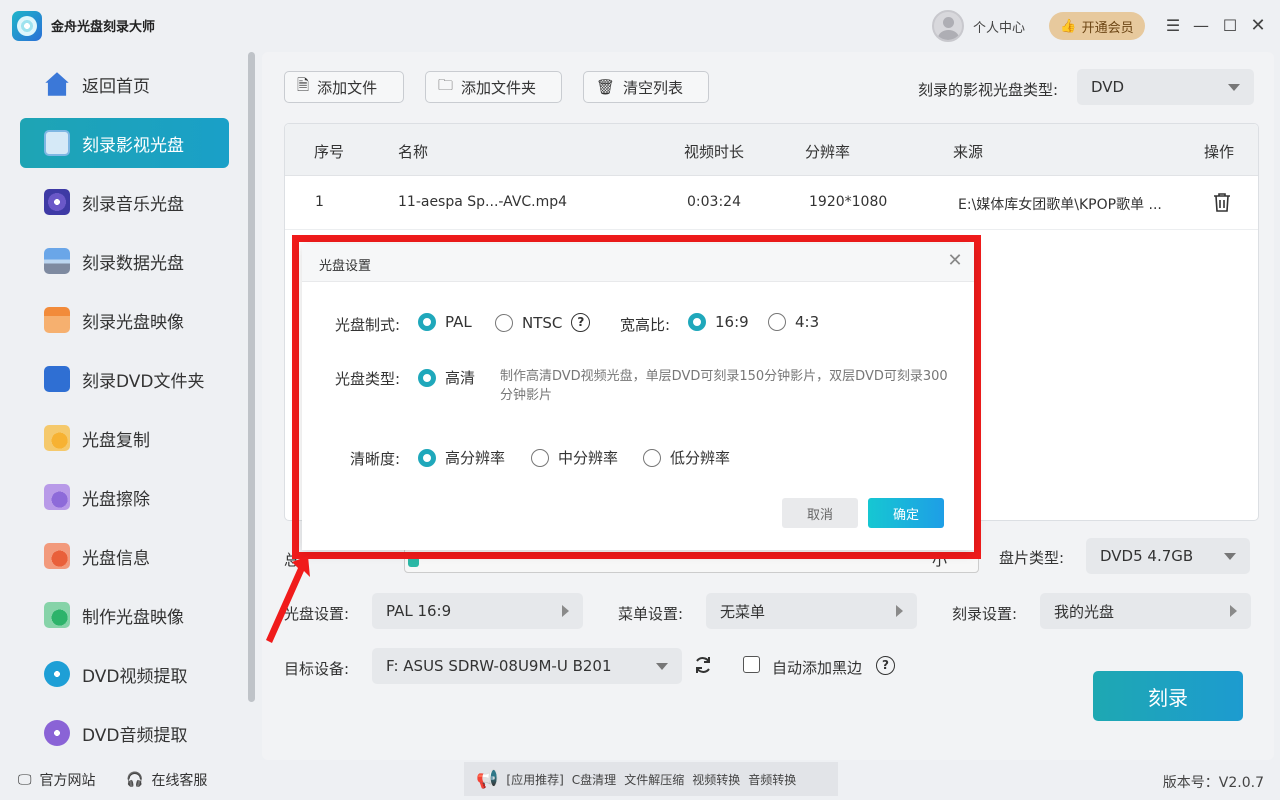 The image size is (1280, 800). I want to click on vip-button: 👍 开通会员, so click(1097, 26).